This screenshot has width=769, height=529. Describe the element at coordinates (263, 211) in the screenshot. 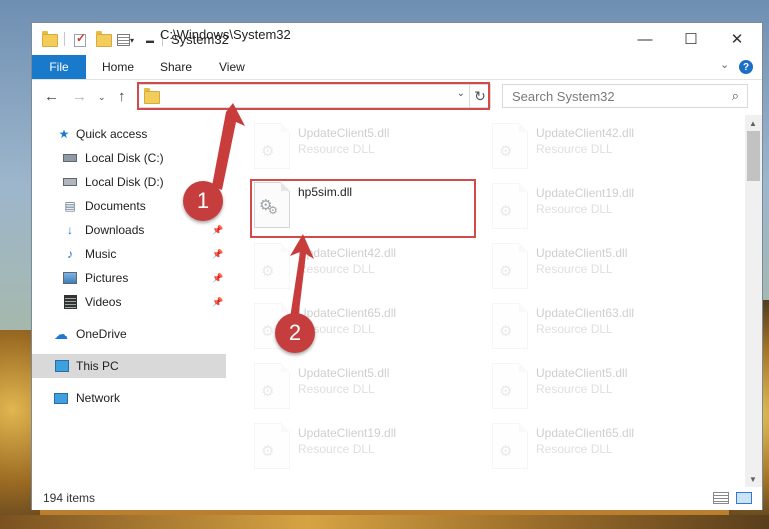

I see `annotation-arrows` at that location.